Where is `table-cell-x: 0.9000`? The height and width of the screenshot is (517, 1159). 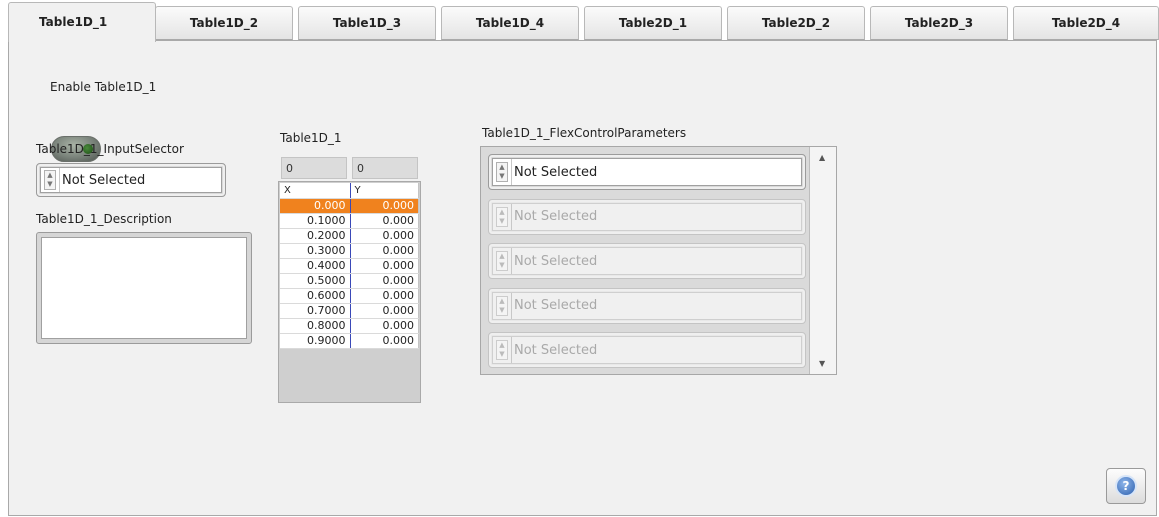
table-cell-x: 0.9000 is located at coordinates (315, 341).